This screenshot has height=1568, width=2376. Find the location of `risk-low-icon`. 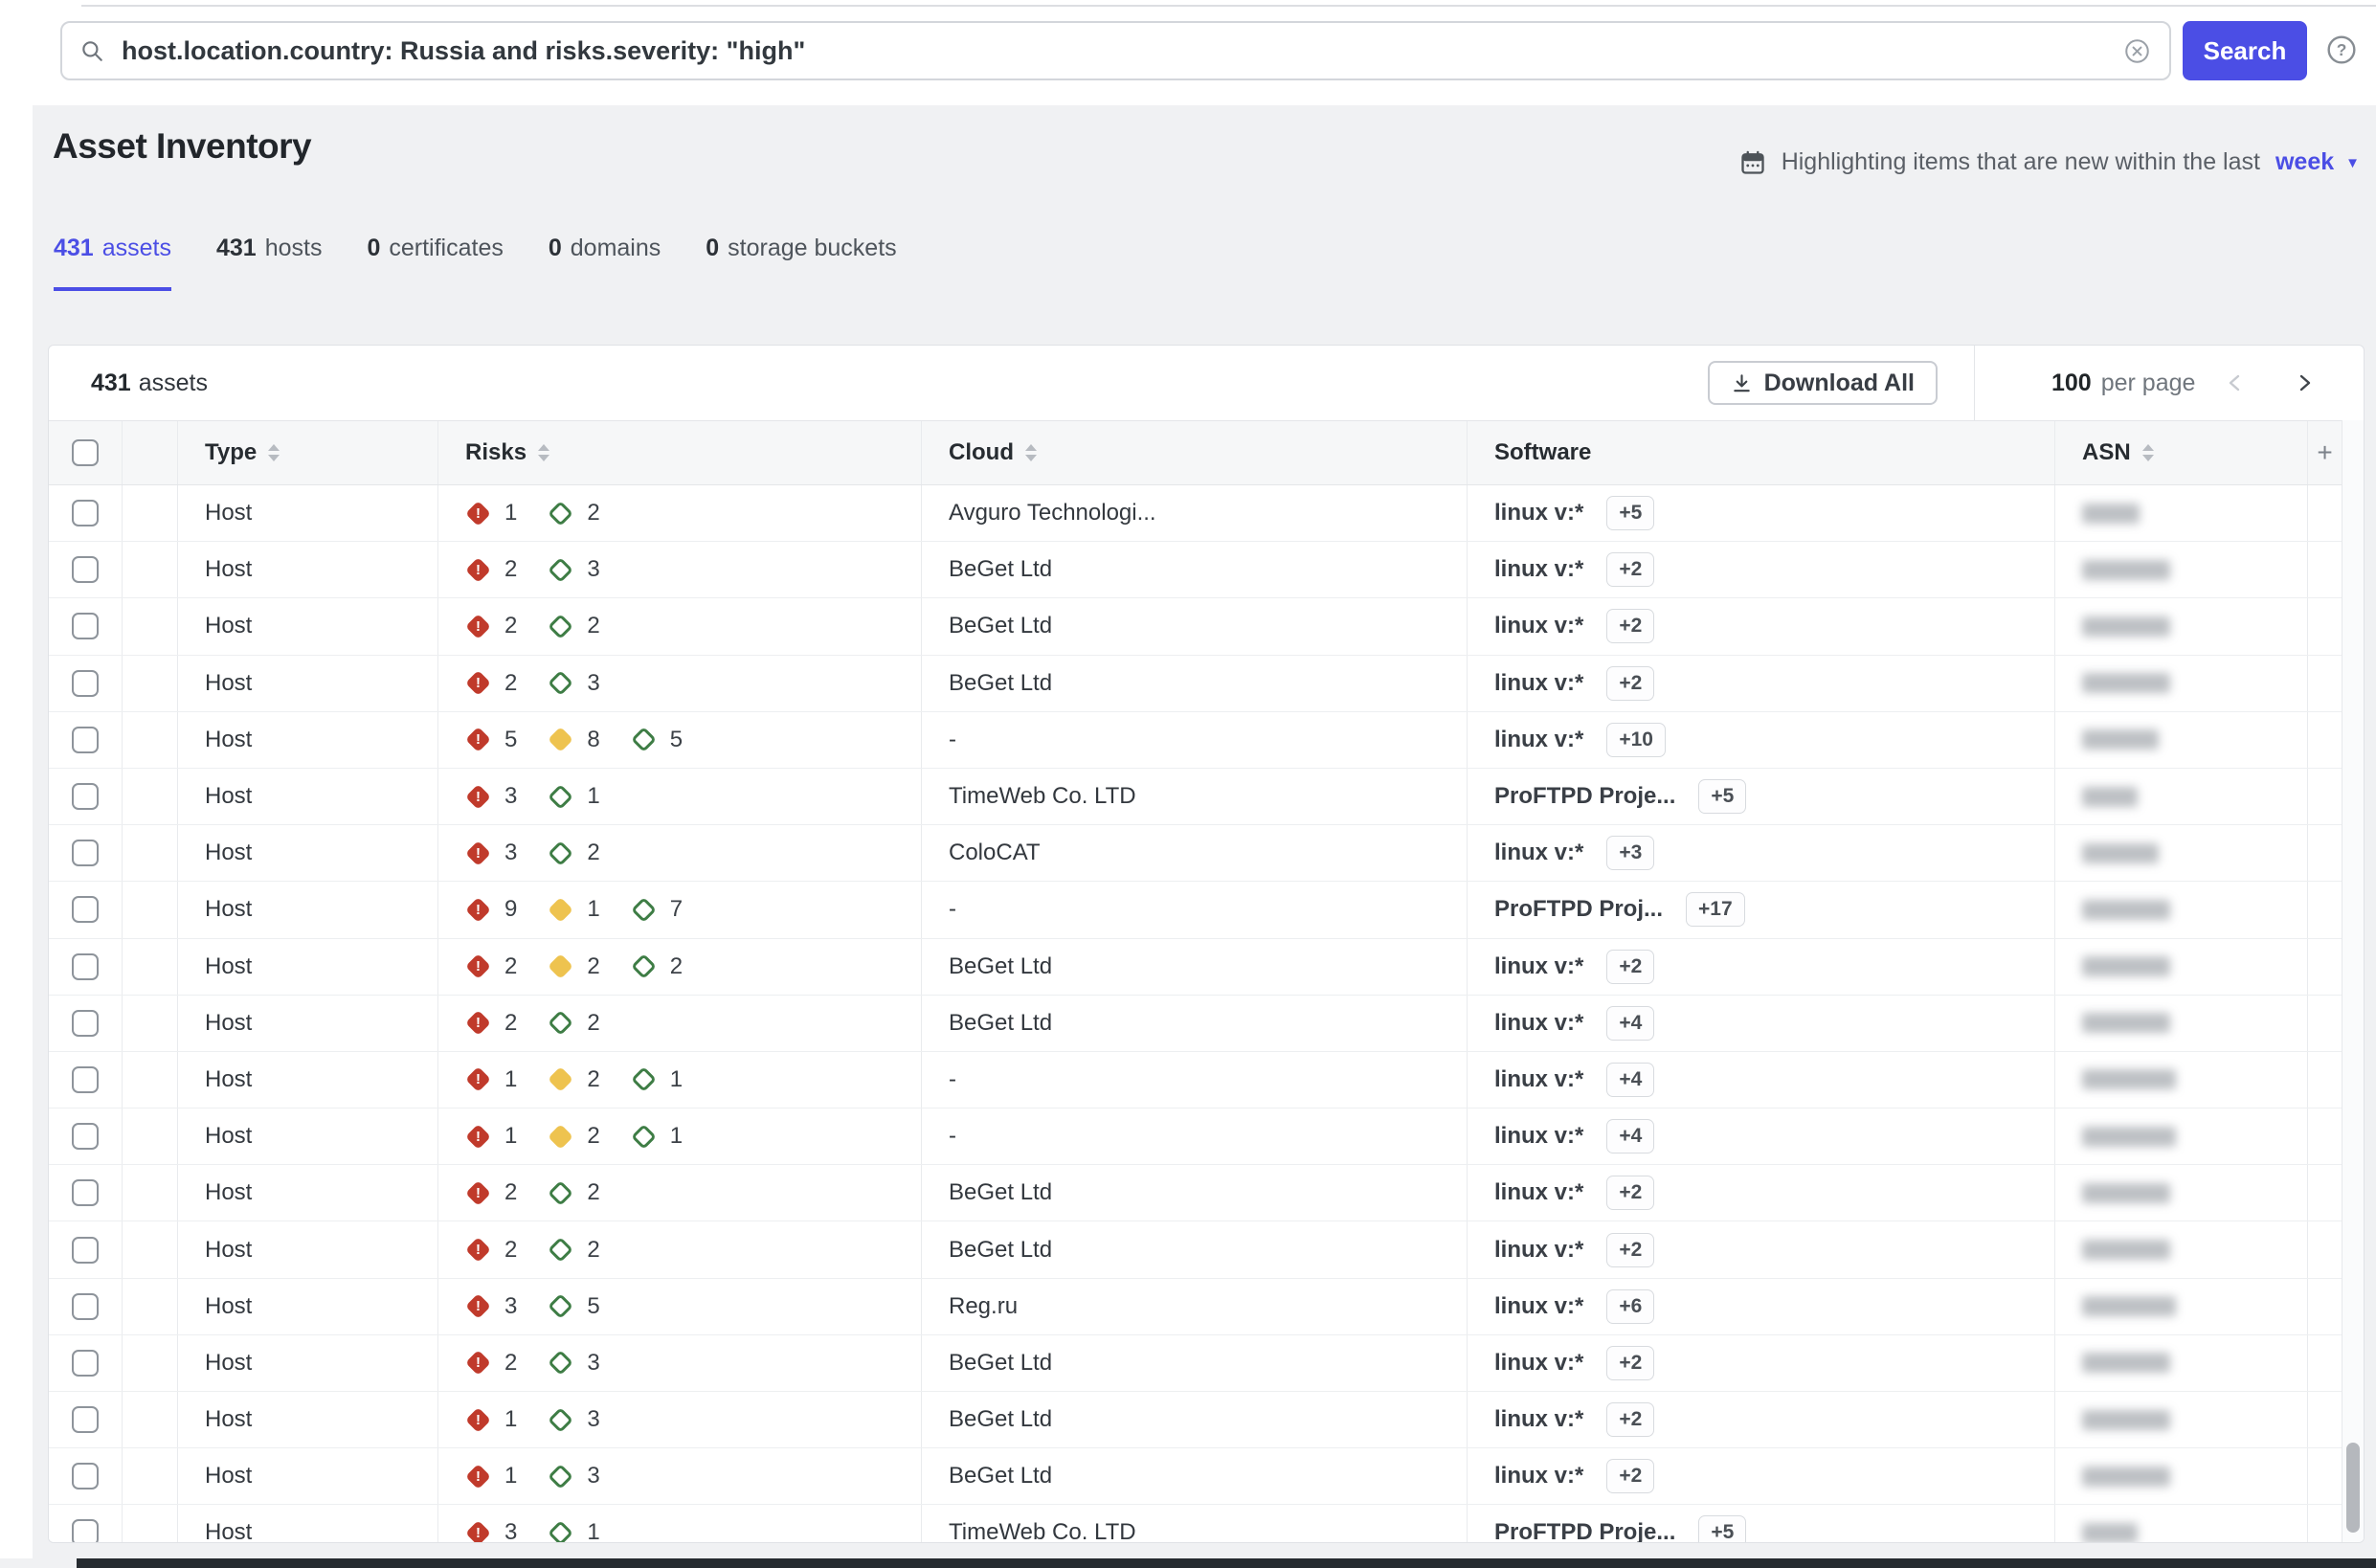

risk-low-icon is located at coordinates (561, 1477).